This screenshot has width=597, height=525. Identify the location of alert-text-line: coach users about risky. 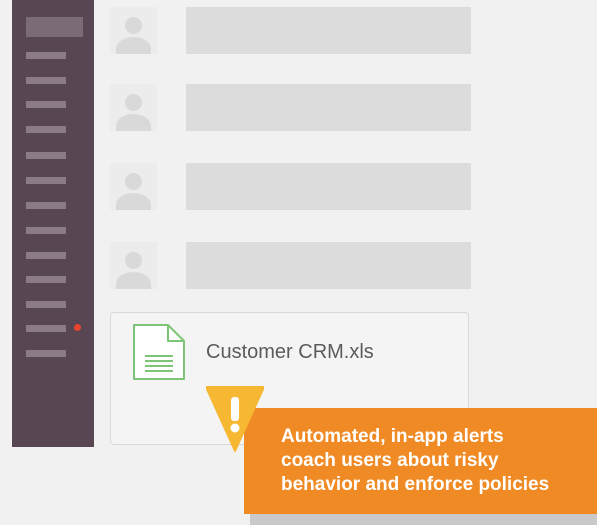
(390, 460).